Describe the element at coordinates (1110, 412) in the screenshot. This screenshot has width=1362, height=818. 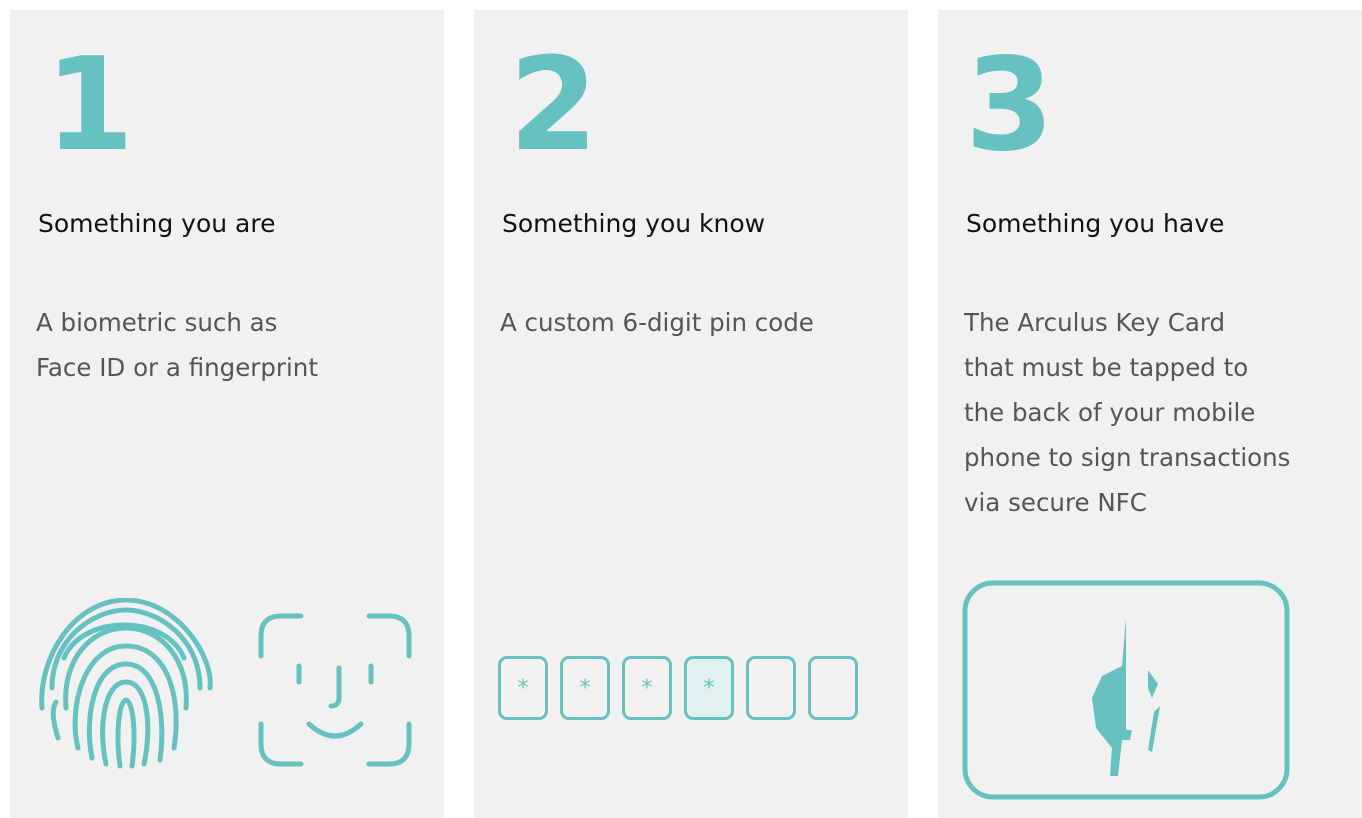
I see `description-line: the back of your mobile` at that location.